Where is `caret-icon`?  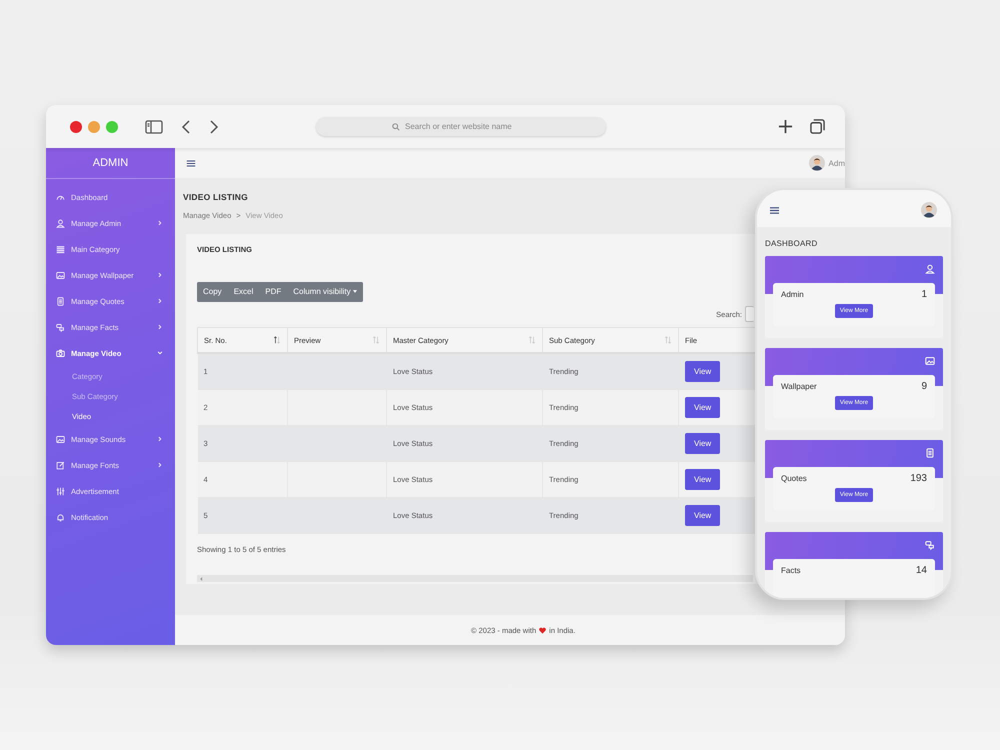
caret-icon is located at coordinates (354, 291).